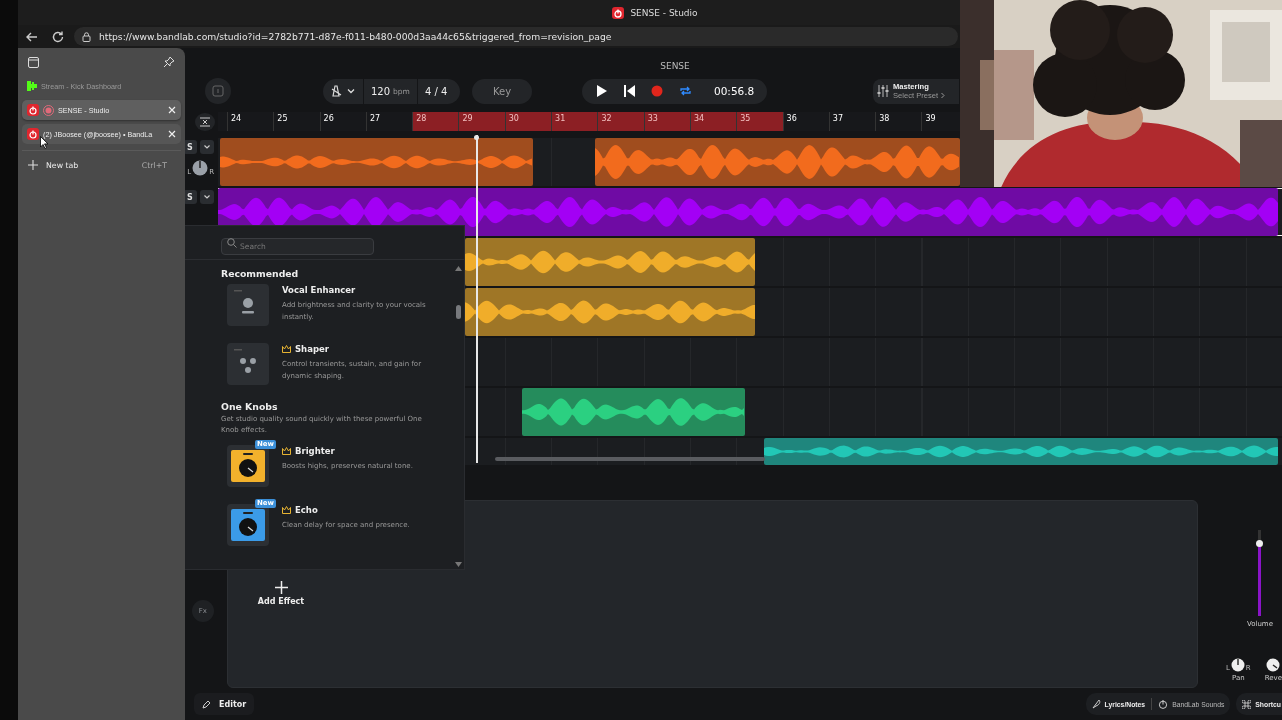 The width and height of the screenshot is (1282, 720). Describe the element at coordinates (250, 121) in the screenshot. I see `ruler-bar: 24` at that location.